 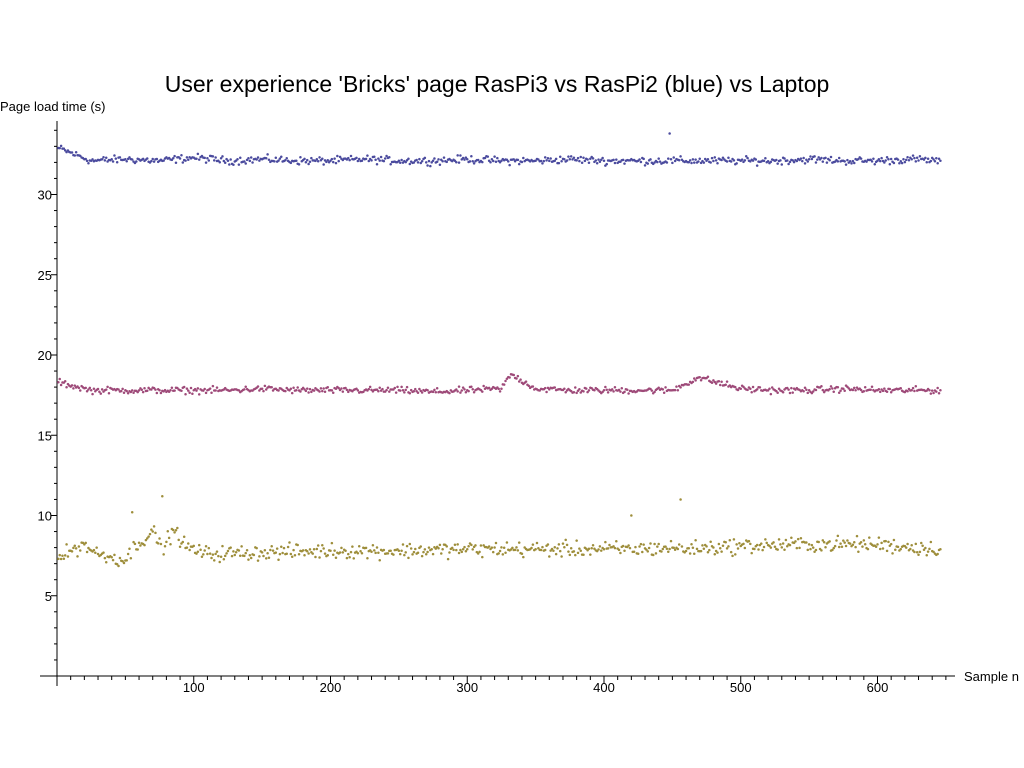 What do you see at coordinates (604, 687) in the screenshot?
I see `x-tick-label: 400` at bounding box center [604, 687].